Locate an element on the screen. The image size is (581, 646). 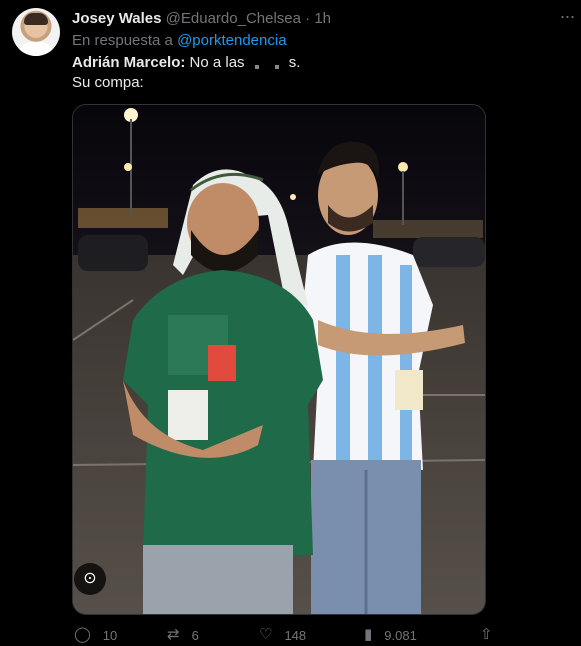
retweet-button: ⇄ 6 is located at coordinates (183, 635).